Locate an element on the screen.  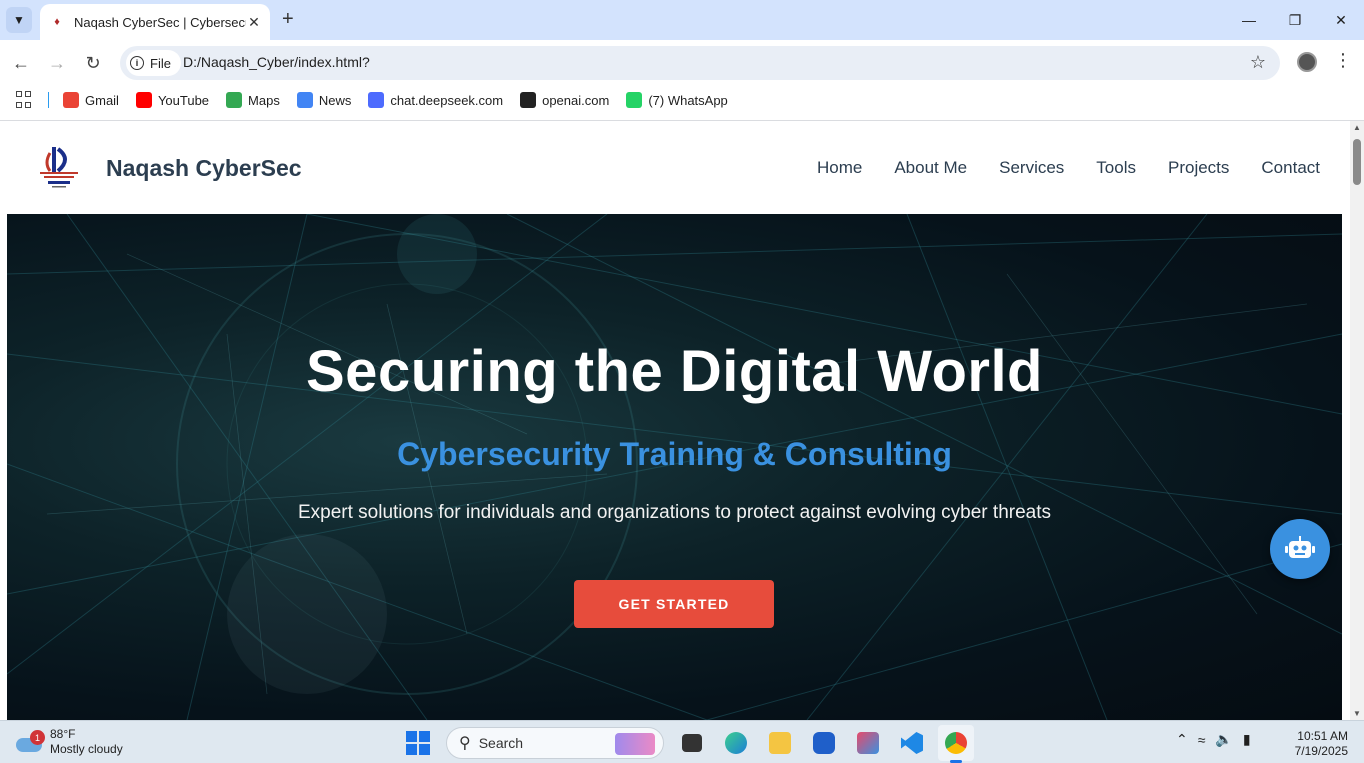
bookmark-label: Maps is located at coordinates (264, 100).